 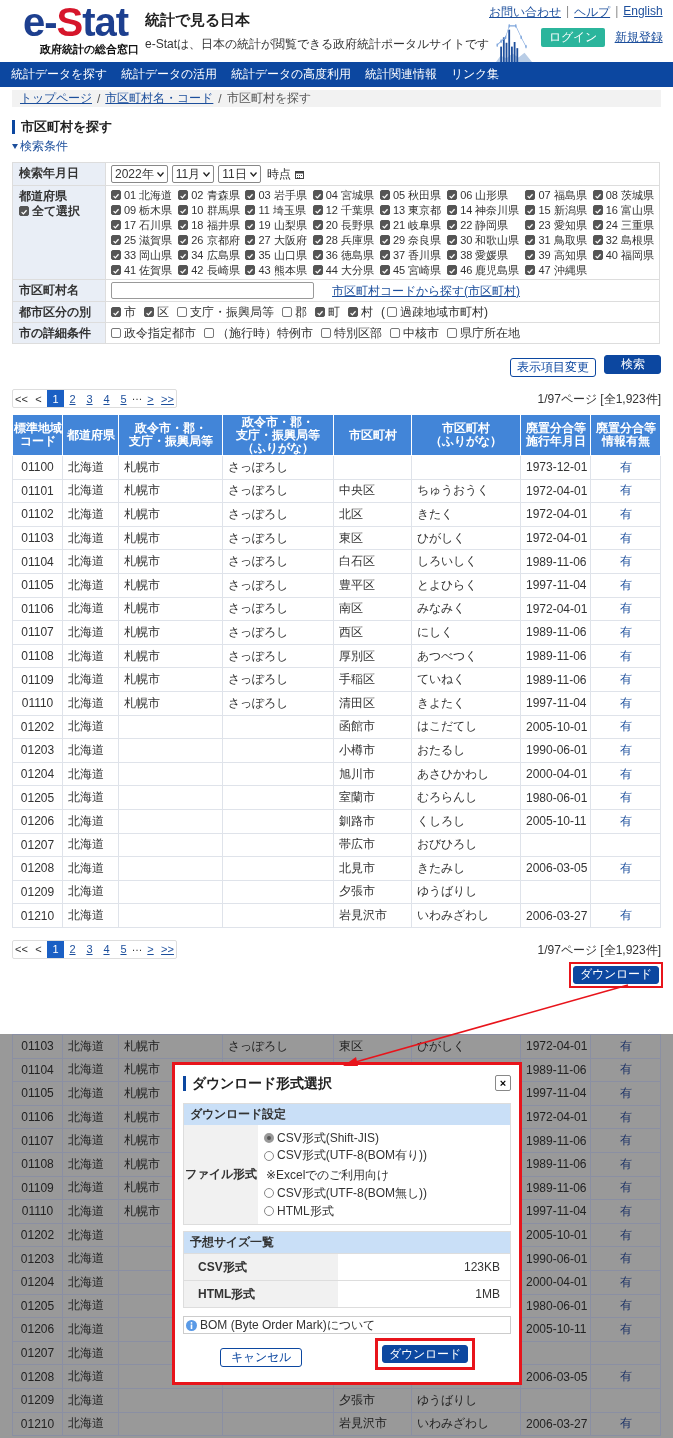 What do you see at coordinates (37, 585) in the screenshot?
I see `table-cell: 01105` at bounding box center [37, 585].